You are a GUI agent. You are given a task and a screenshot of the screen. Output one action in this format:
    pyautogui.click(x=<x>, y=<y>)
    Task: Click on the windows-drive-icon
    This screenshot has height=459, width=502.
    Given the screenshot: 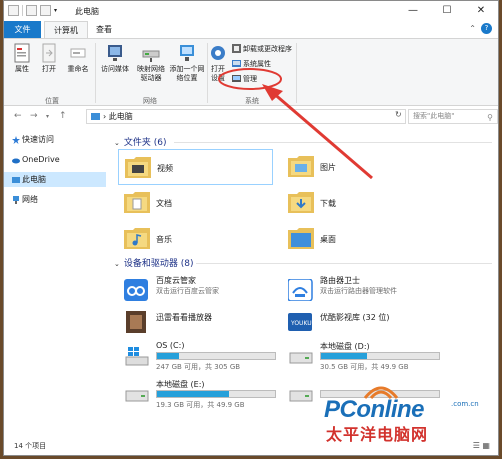 What is the action you would take?
    pyautogui.click(x=137, y=356)
    